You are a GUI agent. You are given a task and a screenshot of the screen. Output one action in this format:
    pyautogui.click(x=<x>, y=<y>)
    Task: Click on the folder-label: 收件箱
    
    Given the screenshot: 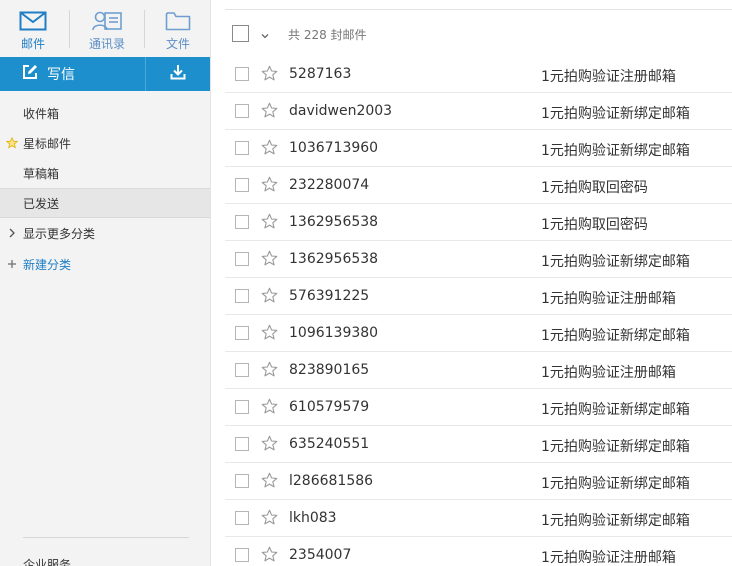 What is the action you would take?
    pyautogui.click(x=41, y=113)
    